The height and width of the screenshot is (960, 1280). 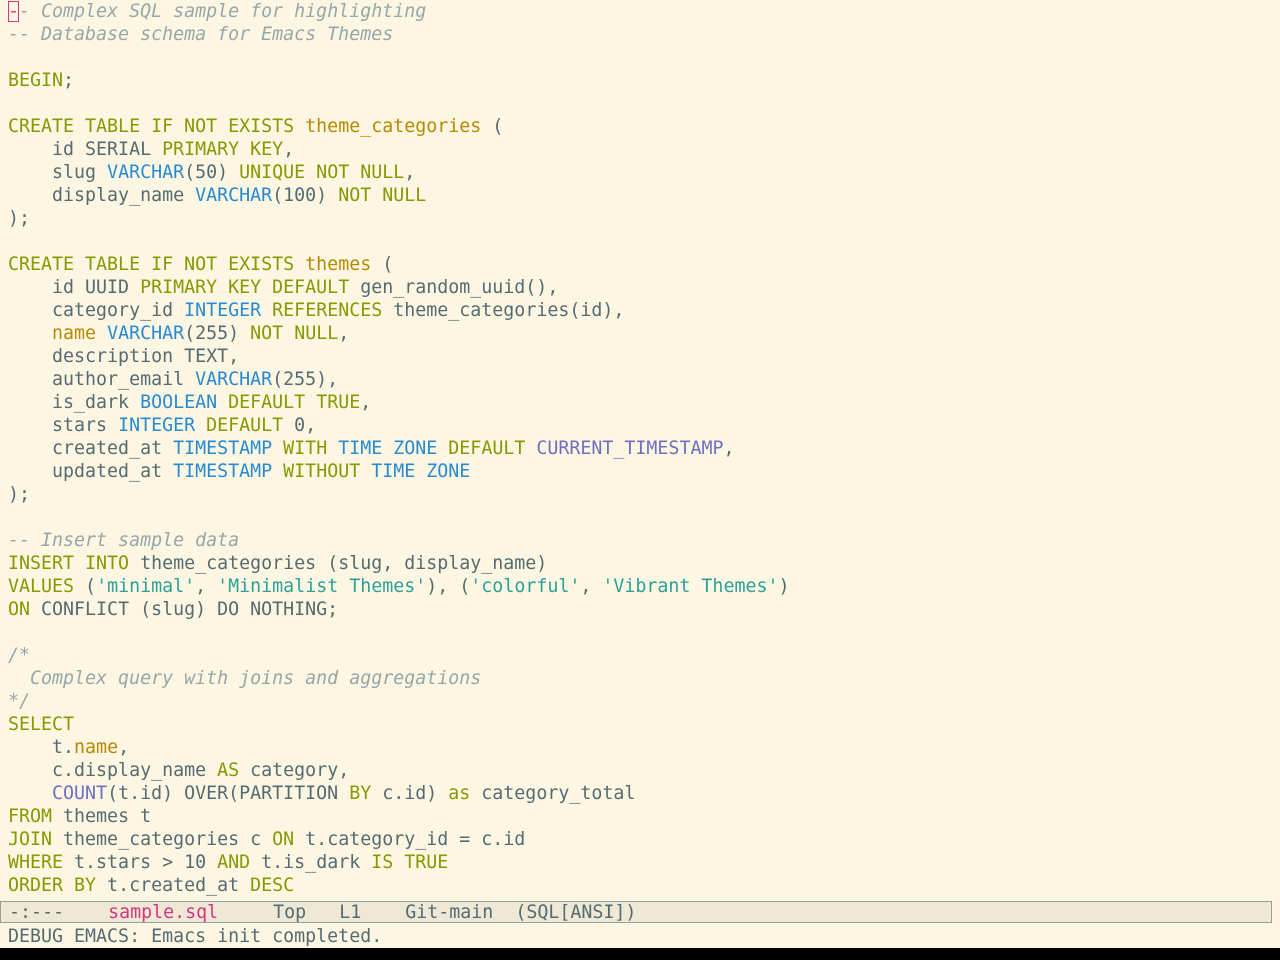 What do you see at coordinates (642, 816) in the screenshot?
I see `code-line: FROM themes t` at bounding box center [642, 816].